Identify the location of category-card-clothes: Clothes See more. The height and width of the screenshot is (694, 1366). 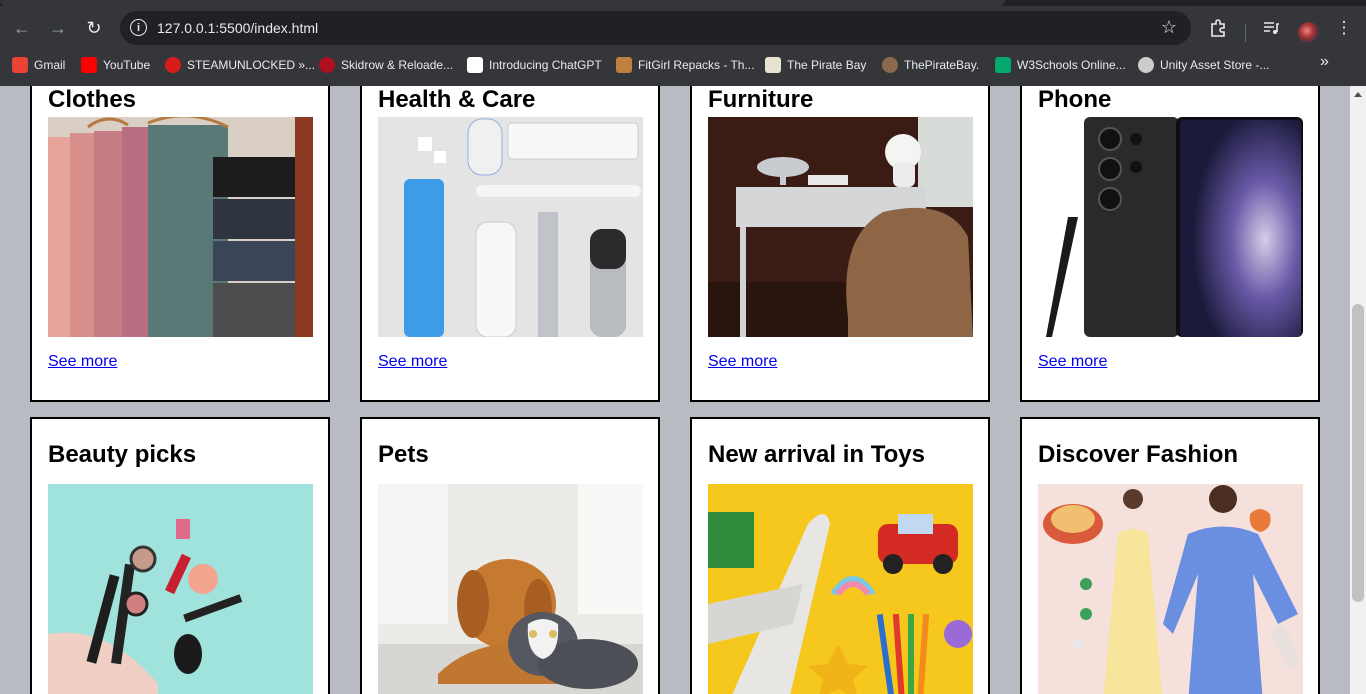
(180, 244).